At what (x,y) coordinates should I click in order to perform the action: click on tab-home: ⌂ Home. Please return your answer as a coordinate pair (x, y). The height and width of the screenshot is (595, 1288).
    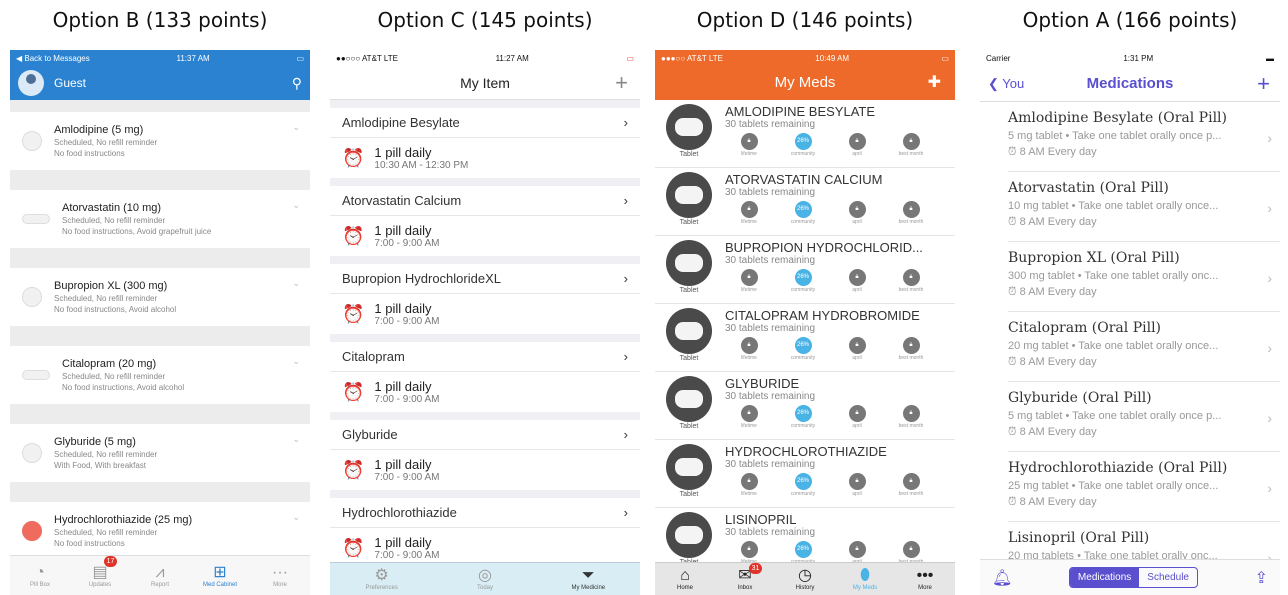
    Looking at the image, I should click on (685, 579).